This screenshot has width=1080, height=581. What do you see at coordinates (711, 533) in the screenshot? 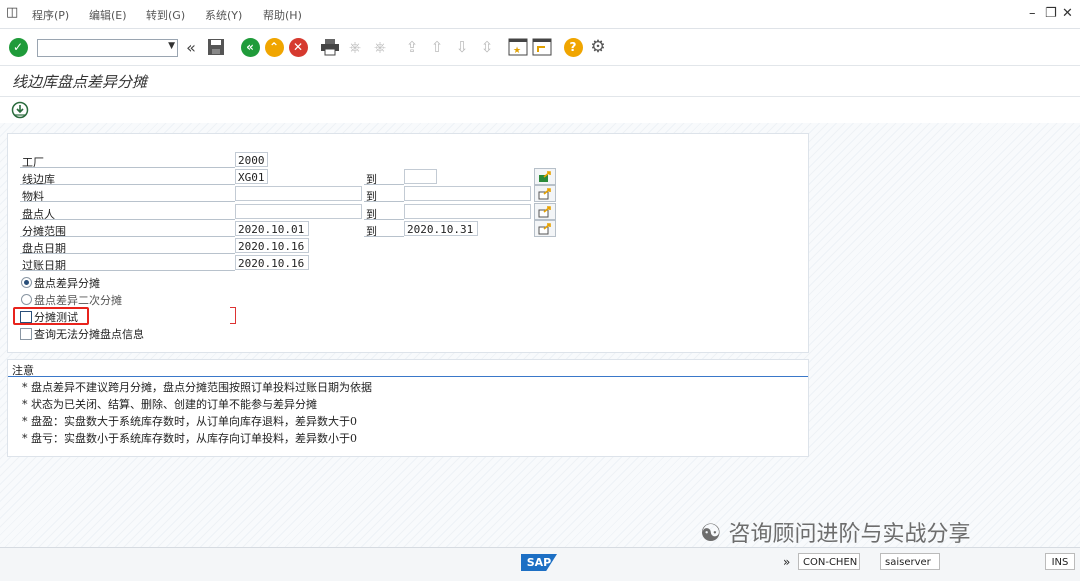
I see `wechat-icon: ☯` at bounding box center [711, 533].